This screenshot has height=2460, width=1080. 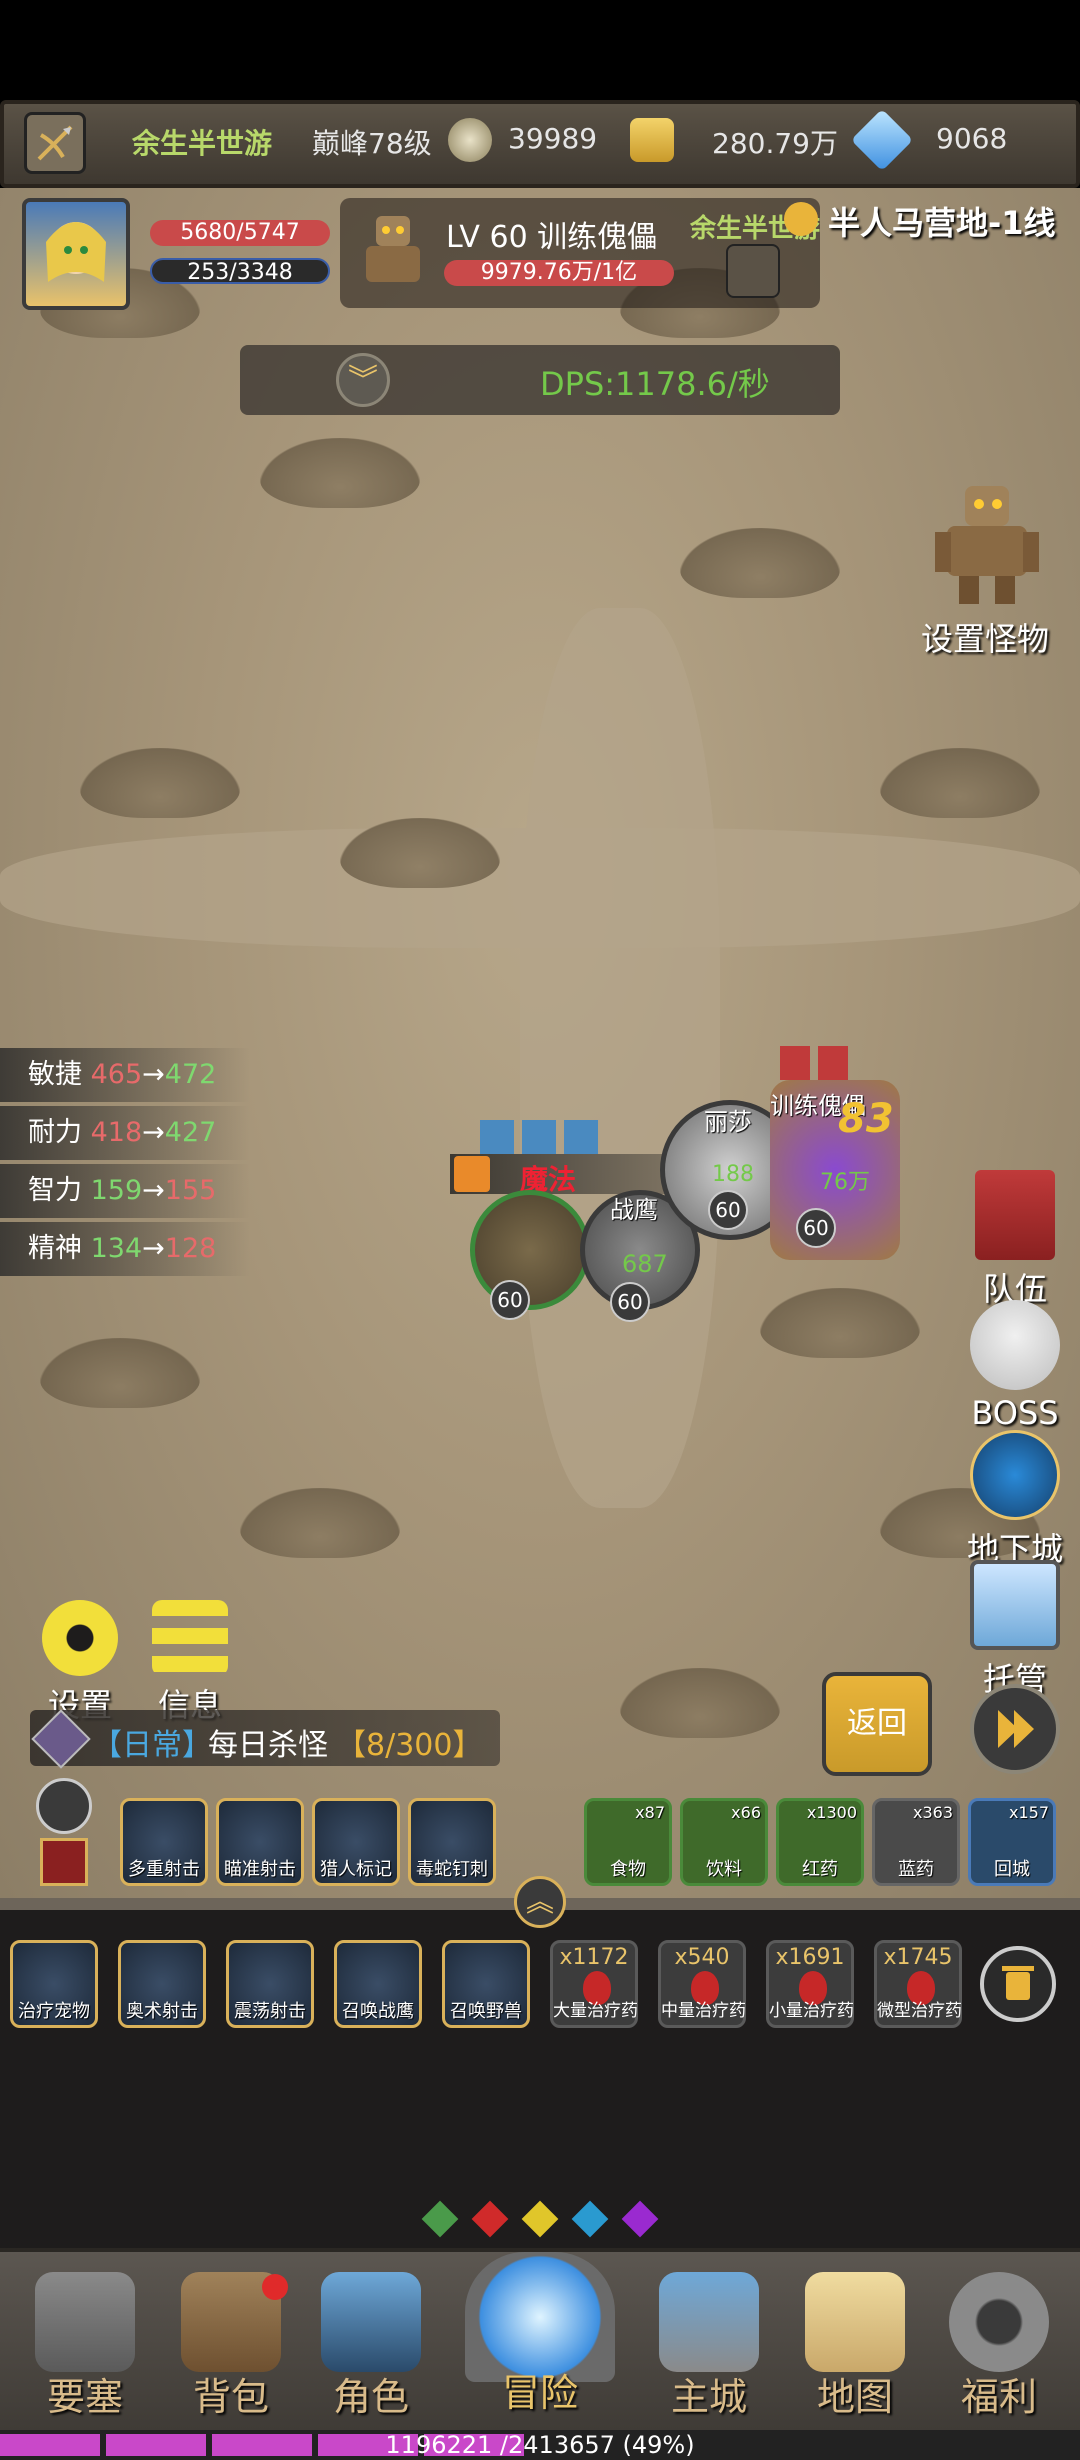 I want to click on nav-welfare: 福利, so click(x=999, y=2346).